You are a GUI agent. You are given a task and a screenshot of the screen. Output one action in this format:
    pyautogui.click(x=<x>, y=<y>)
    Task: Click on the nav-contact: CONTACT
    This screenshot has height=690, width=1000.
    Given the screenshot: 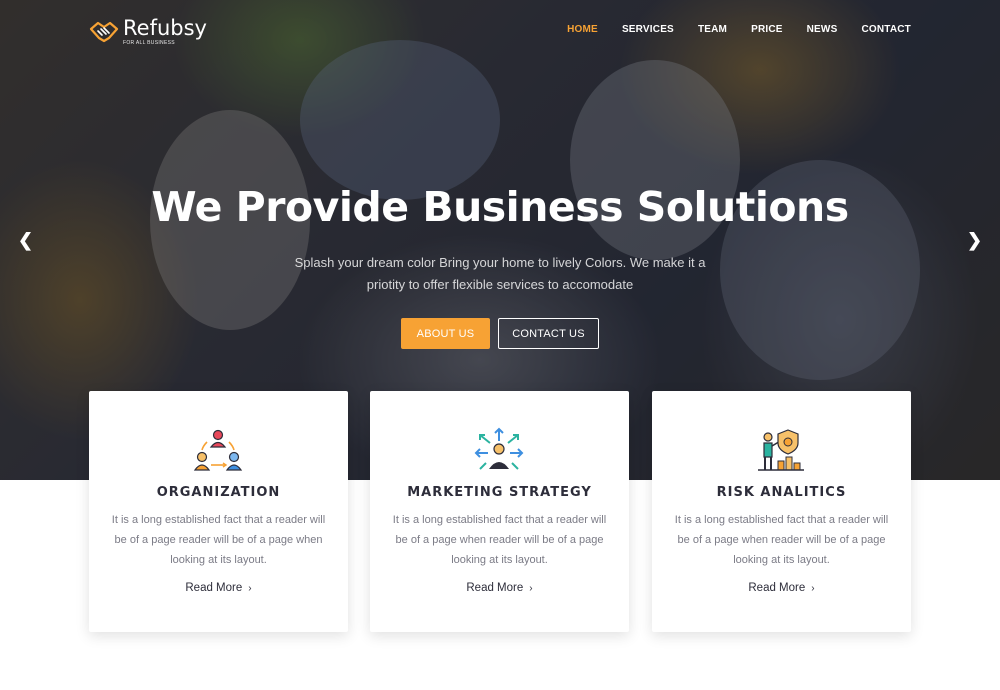 What is the action you would take?
    pyautogui.click(x=886, y=29)
    